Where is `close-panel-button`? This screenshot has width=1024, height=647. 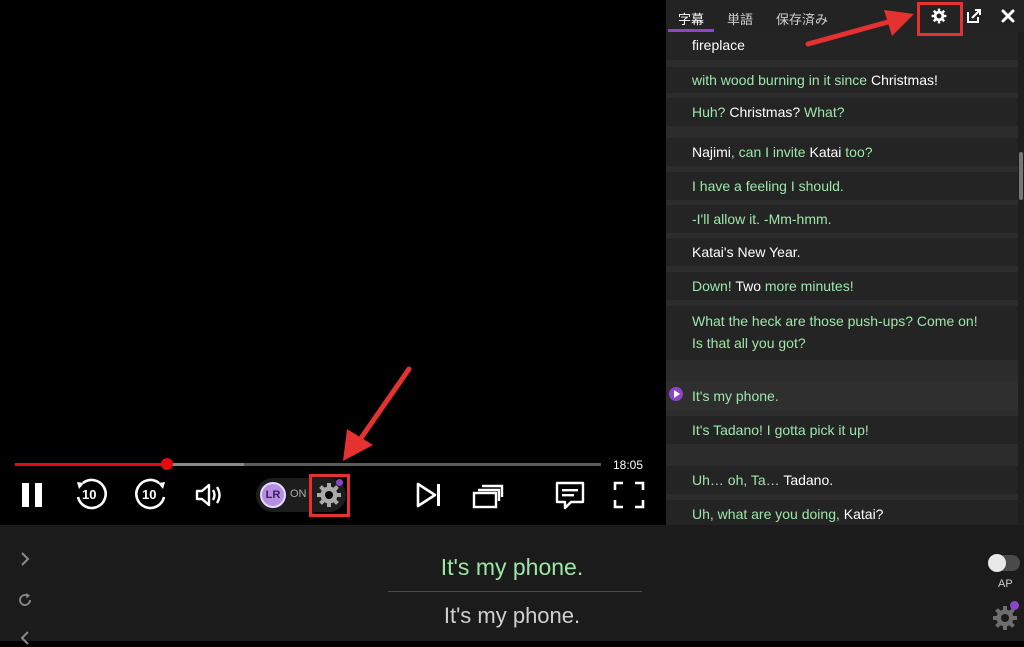 close-panel-button is located at coordinates (1008, 16).